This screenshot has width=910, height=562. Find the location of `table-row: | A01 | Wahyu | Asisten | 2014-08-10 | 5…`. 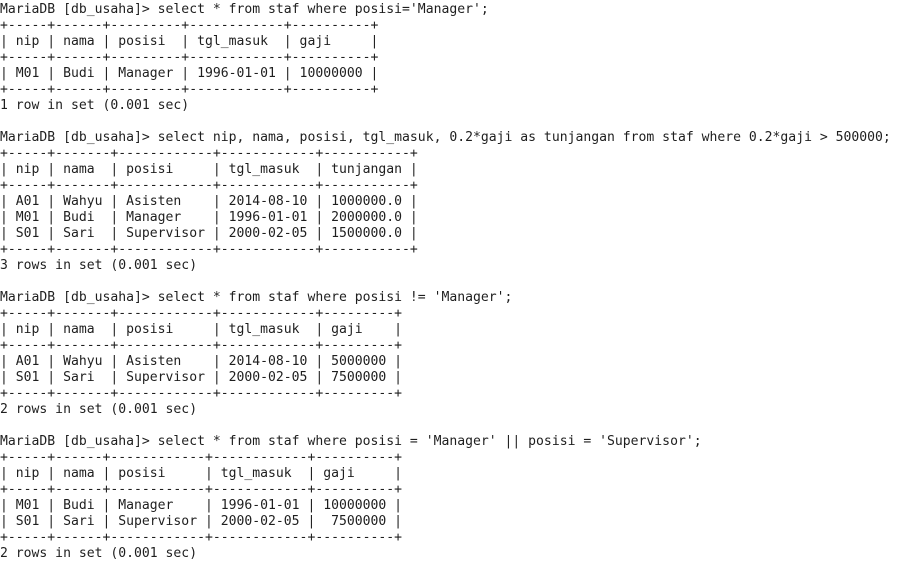

table-row: | A01 | Wahyu | Asisten | 2014-08-10 | 5… is located at coordinates (201, 361).